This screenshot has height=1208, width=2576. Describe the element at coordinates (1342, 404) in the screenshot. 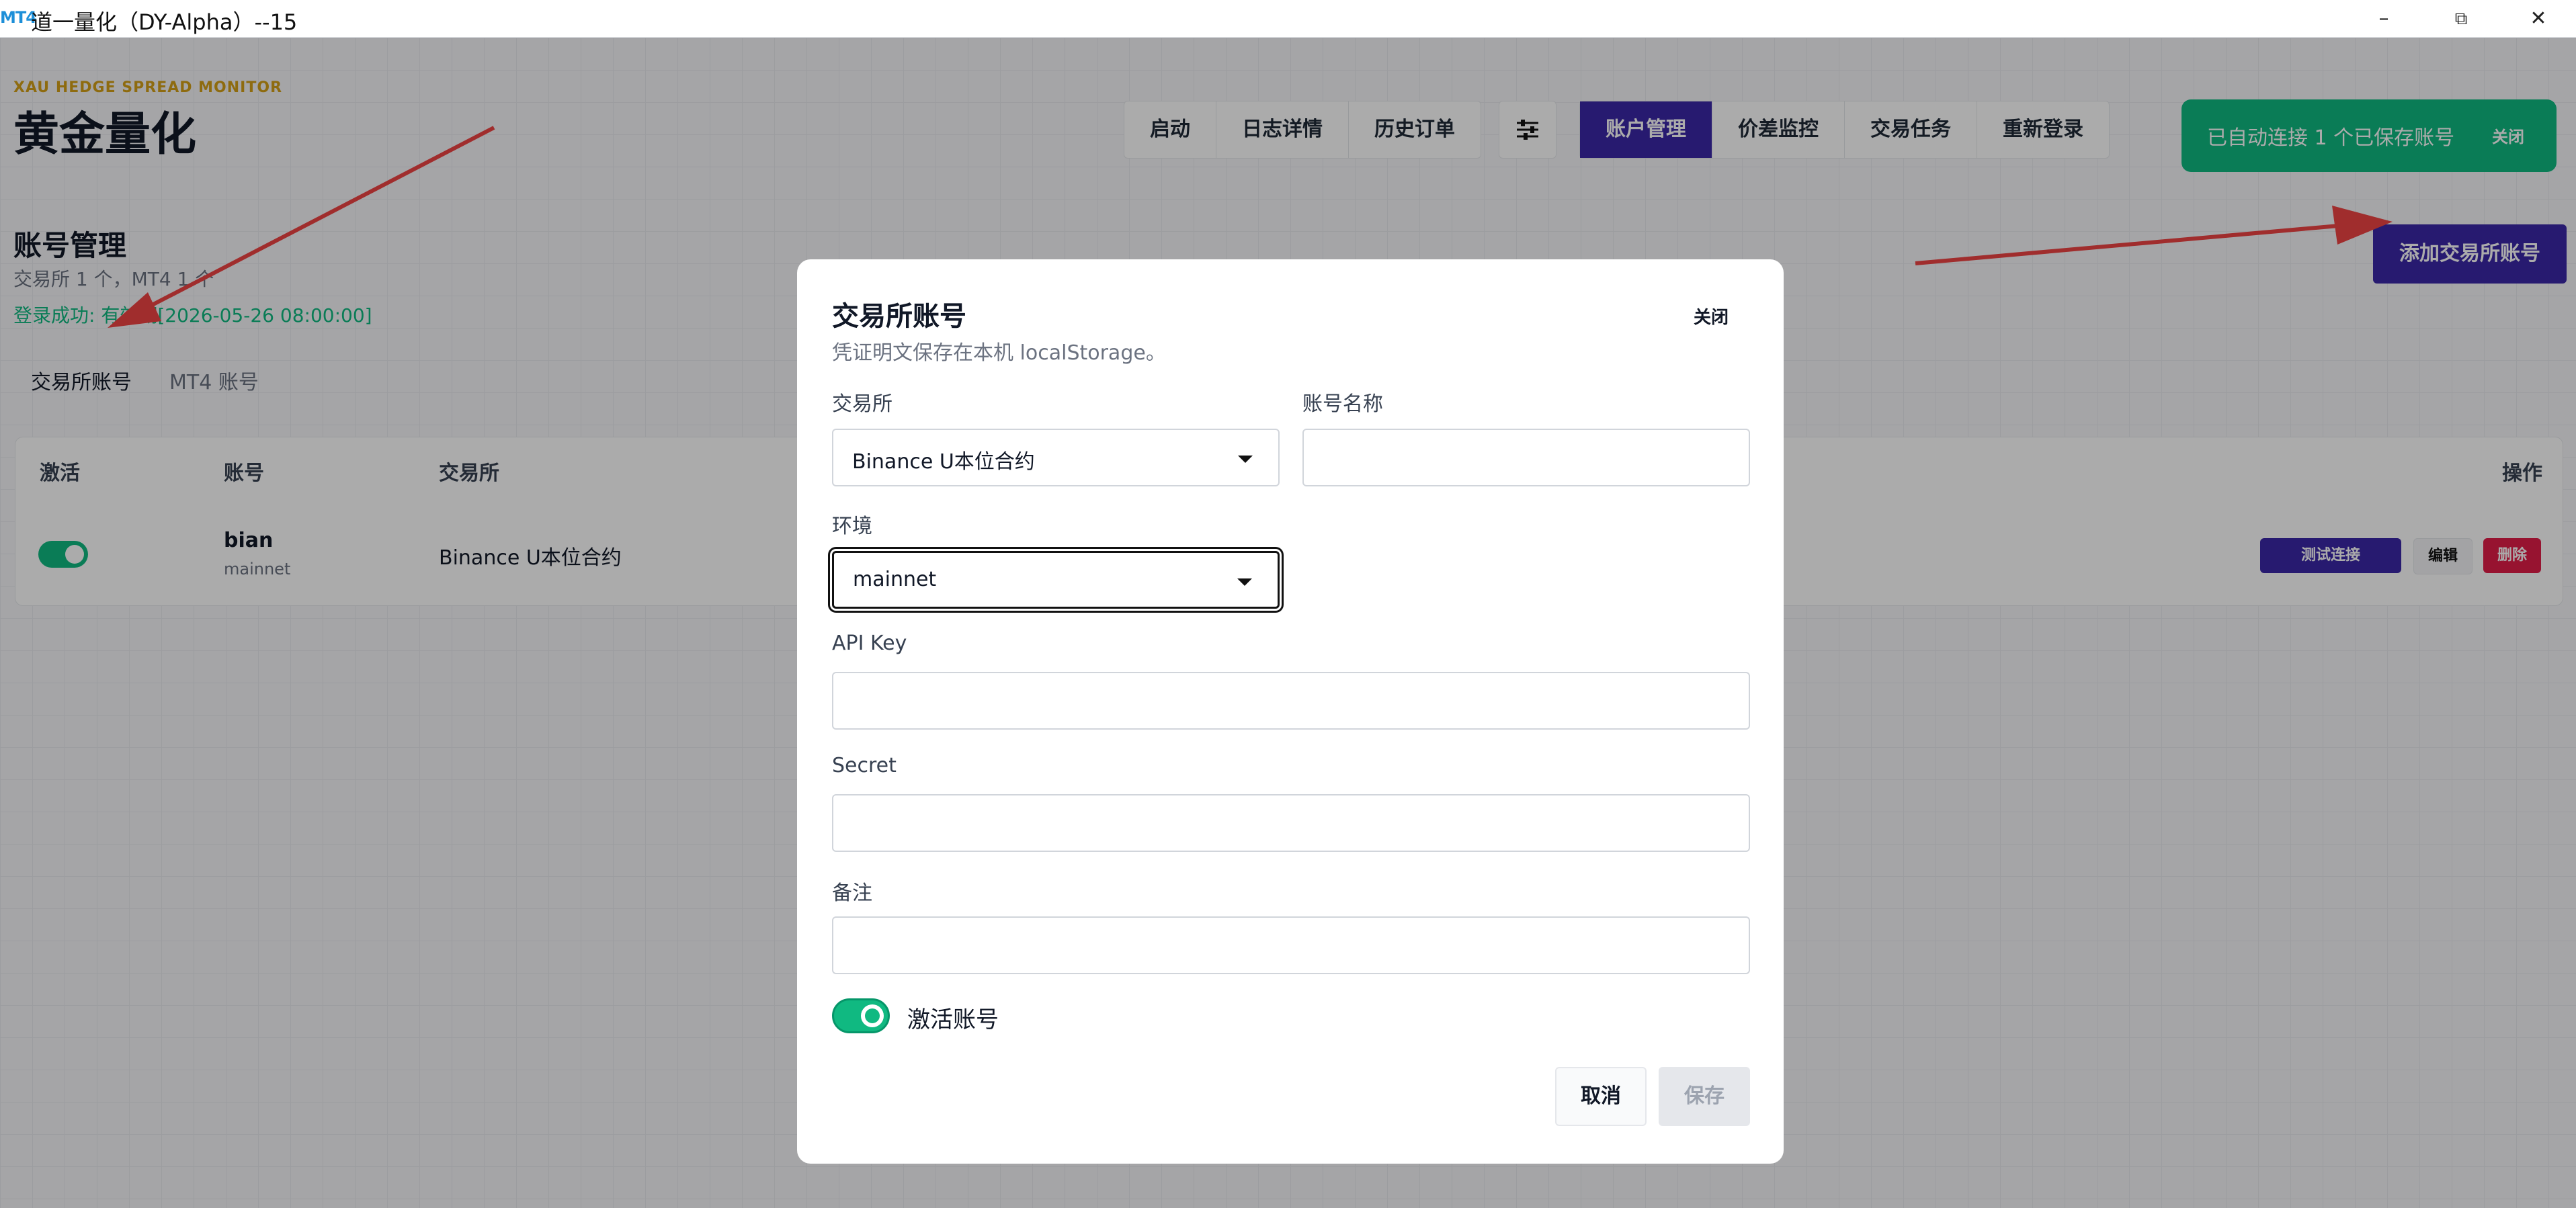

I see `account-name-label: 账号名称` at that location.